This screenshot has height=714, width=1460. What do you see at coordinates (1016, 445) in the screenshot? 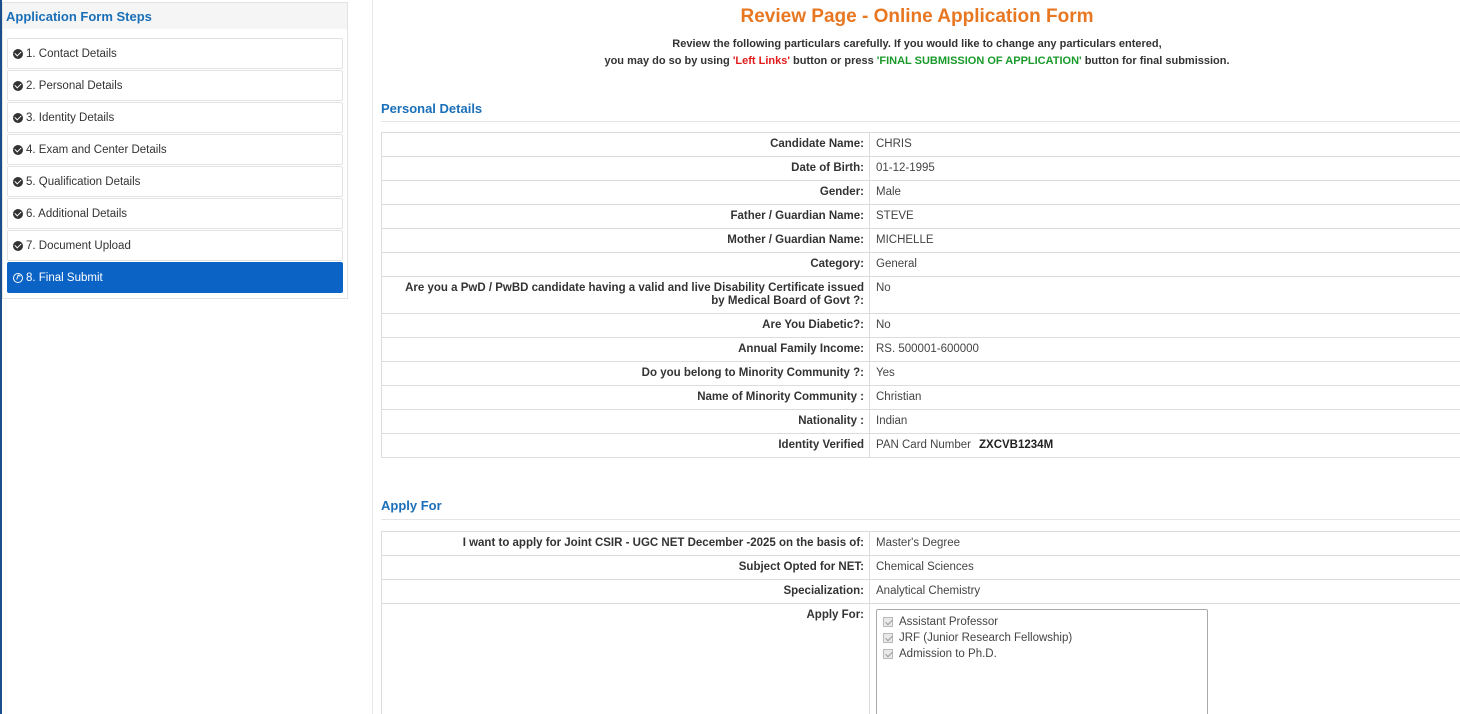
I see `pan-number: ZXCVB1234M` at bounding box center [1016, 445].